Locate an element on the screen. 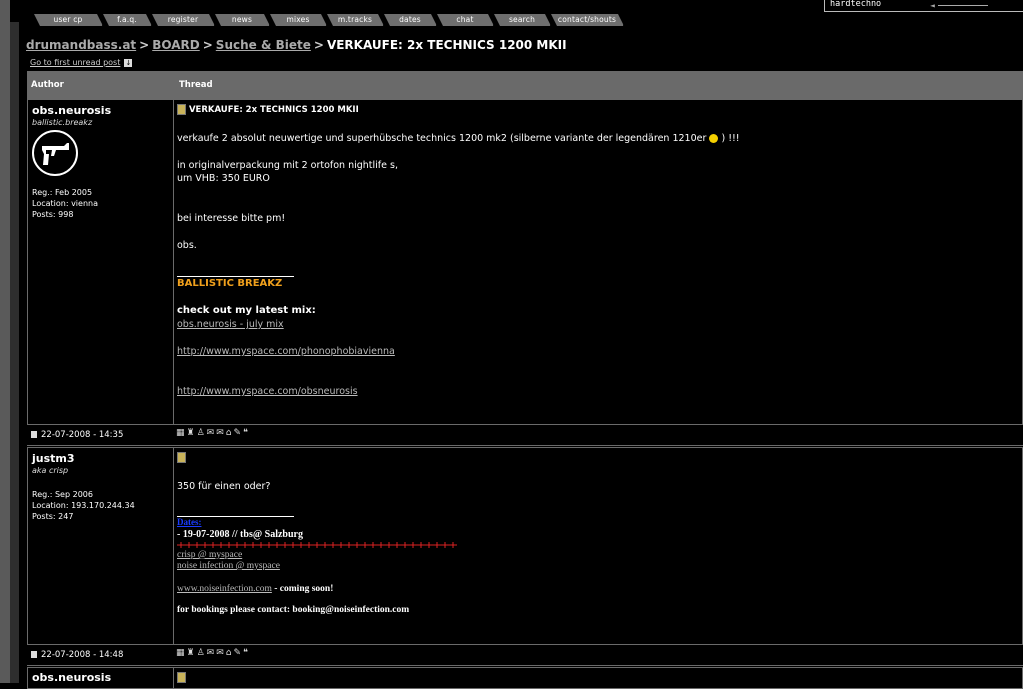 Image resolution: width=1023 pixels, height=689 pixels. post-action-icons: ▦ ♜ ♙ ✉ ✉ ⌂ ✎ ❝ is located at coordinates (212, 433).